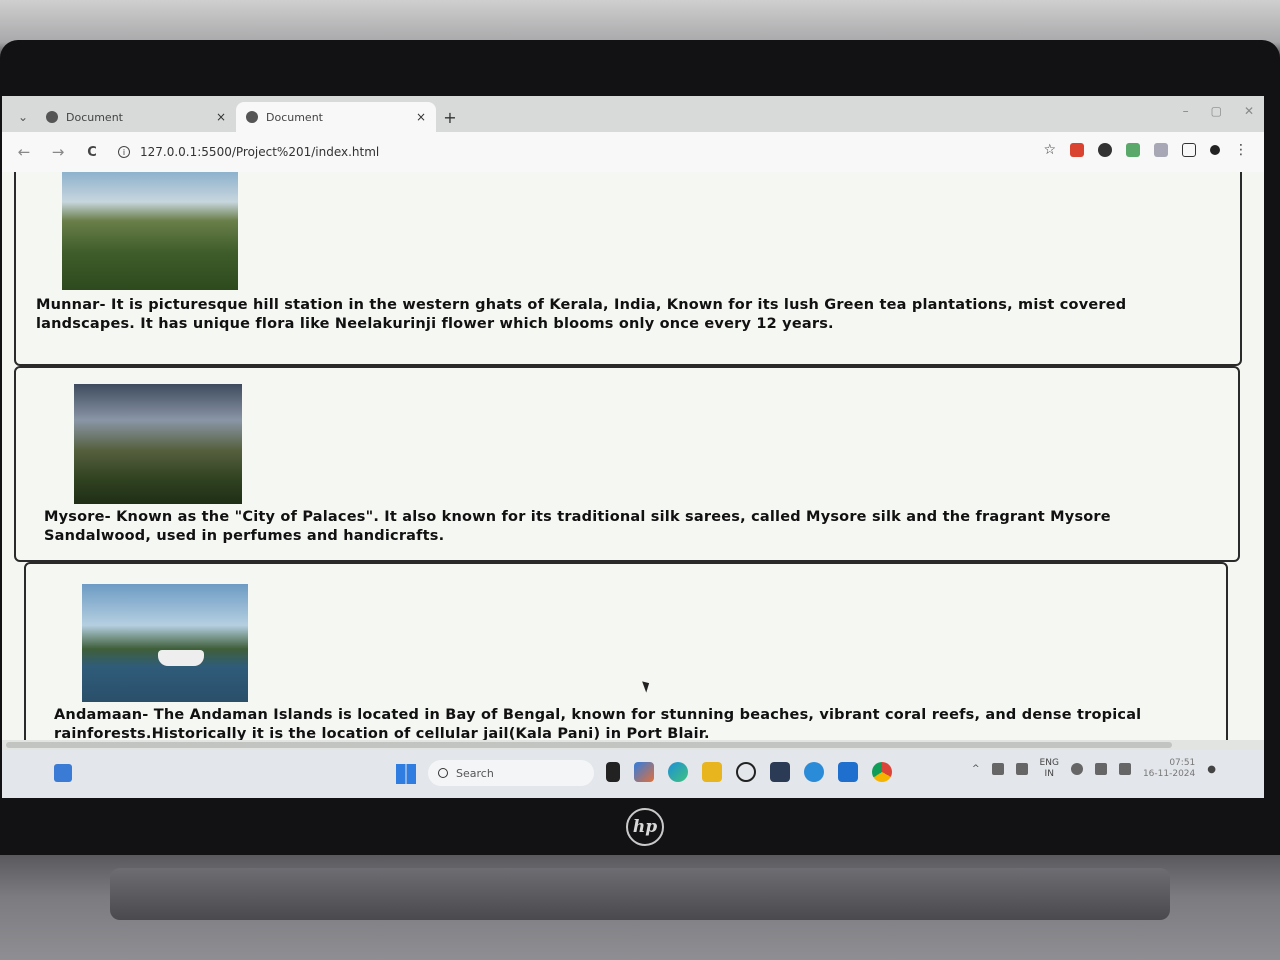 The image size is (1280, 960). Describe the element at coordinates (23, 117) in the screenshot. I see `tab-search-menu-icon: ⌄` at that location.